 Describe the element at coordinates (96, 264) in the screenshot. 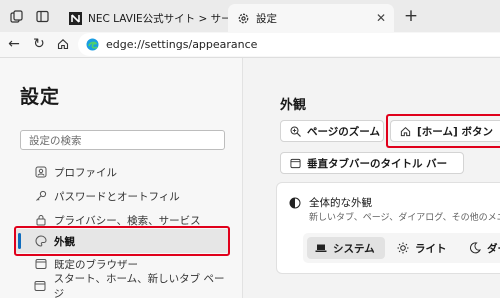

I see `sidebar-item-label: 既定のブラウザー` at that location.